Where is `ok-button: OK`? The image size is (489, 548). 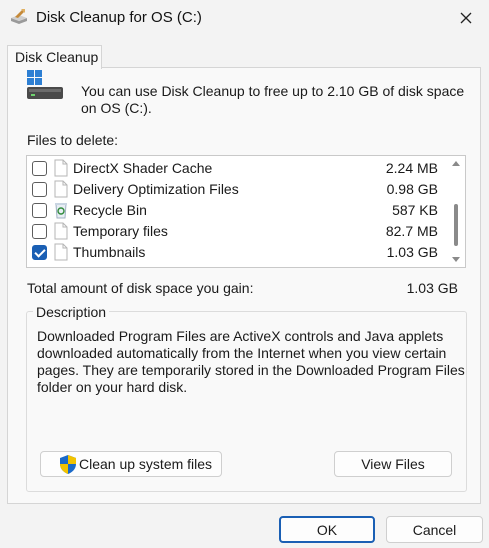
ok-button: OK is located at coordinates (327, 529).